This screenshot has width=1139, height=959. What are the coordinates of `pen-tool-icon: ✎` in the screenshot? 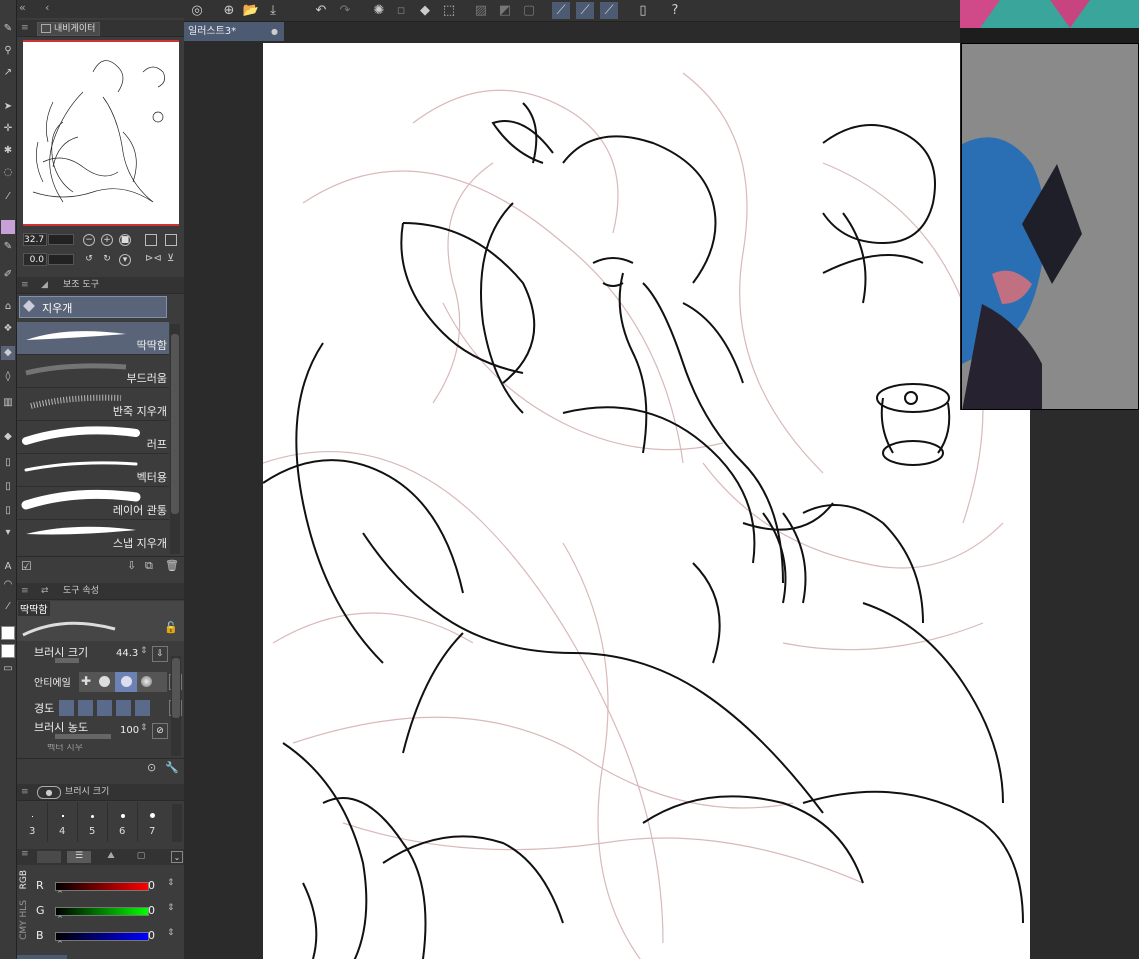 It's located at (8, 29).